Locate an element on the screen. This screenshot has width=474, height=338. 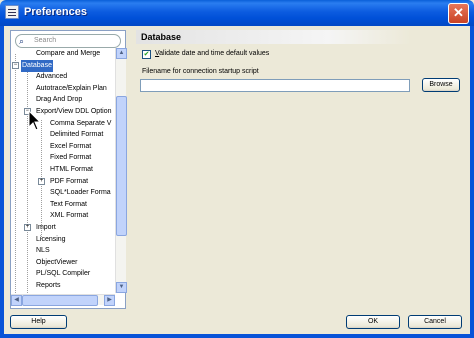
tree-item-label: HTML Format is located at coordinates (71, 169).